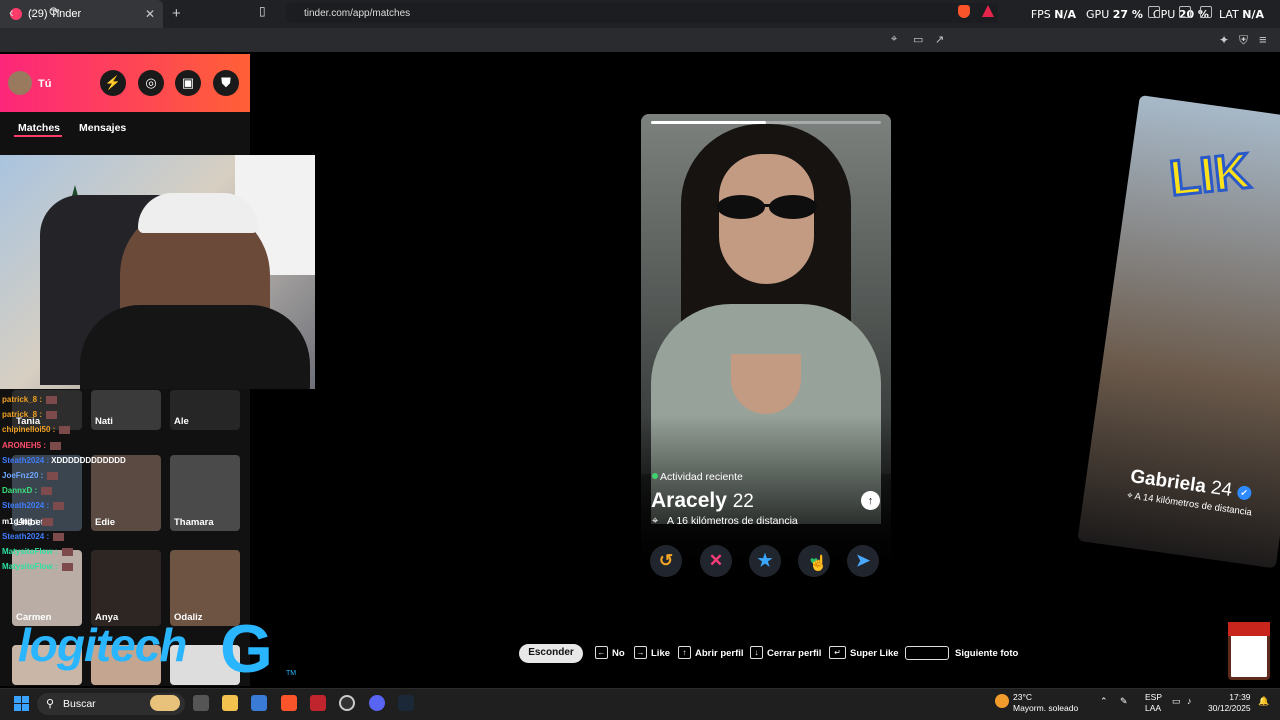 Image resolution: width=1280 pixels, height=720 pixels. What do you see at coordinates (113, 83) in the screenshot?
I see `boost-icon: ⚡` at bounding box center [113, 83].